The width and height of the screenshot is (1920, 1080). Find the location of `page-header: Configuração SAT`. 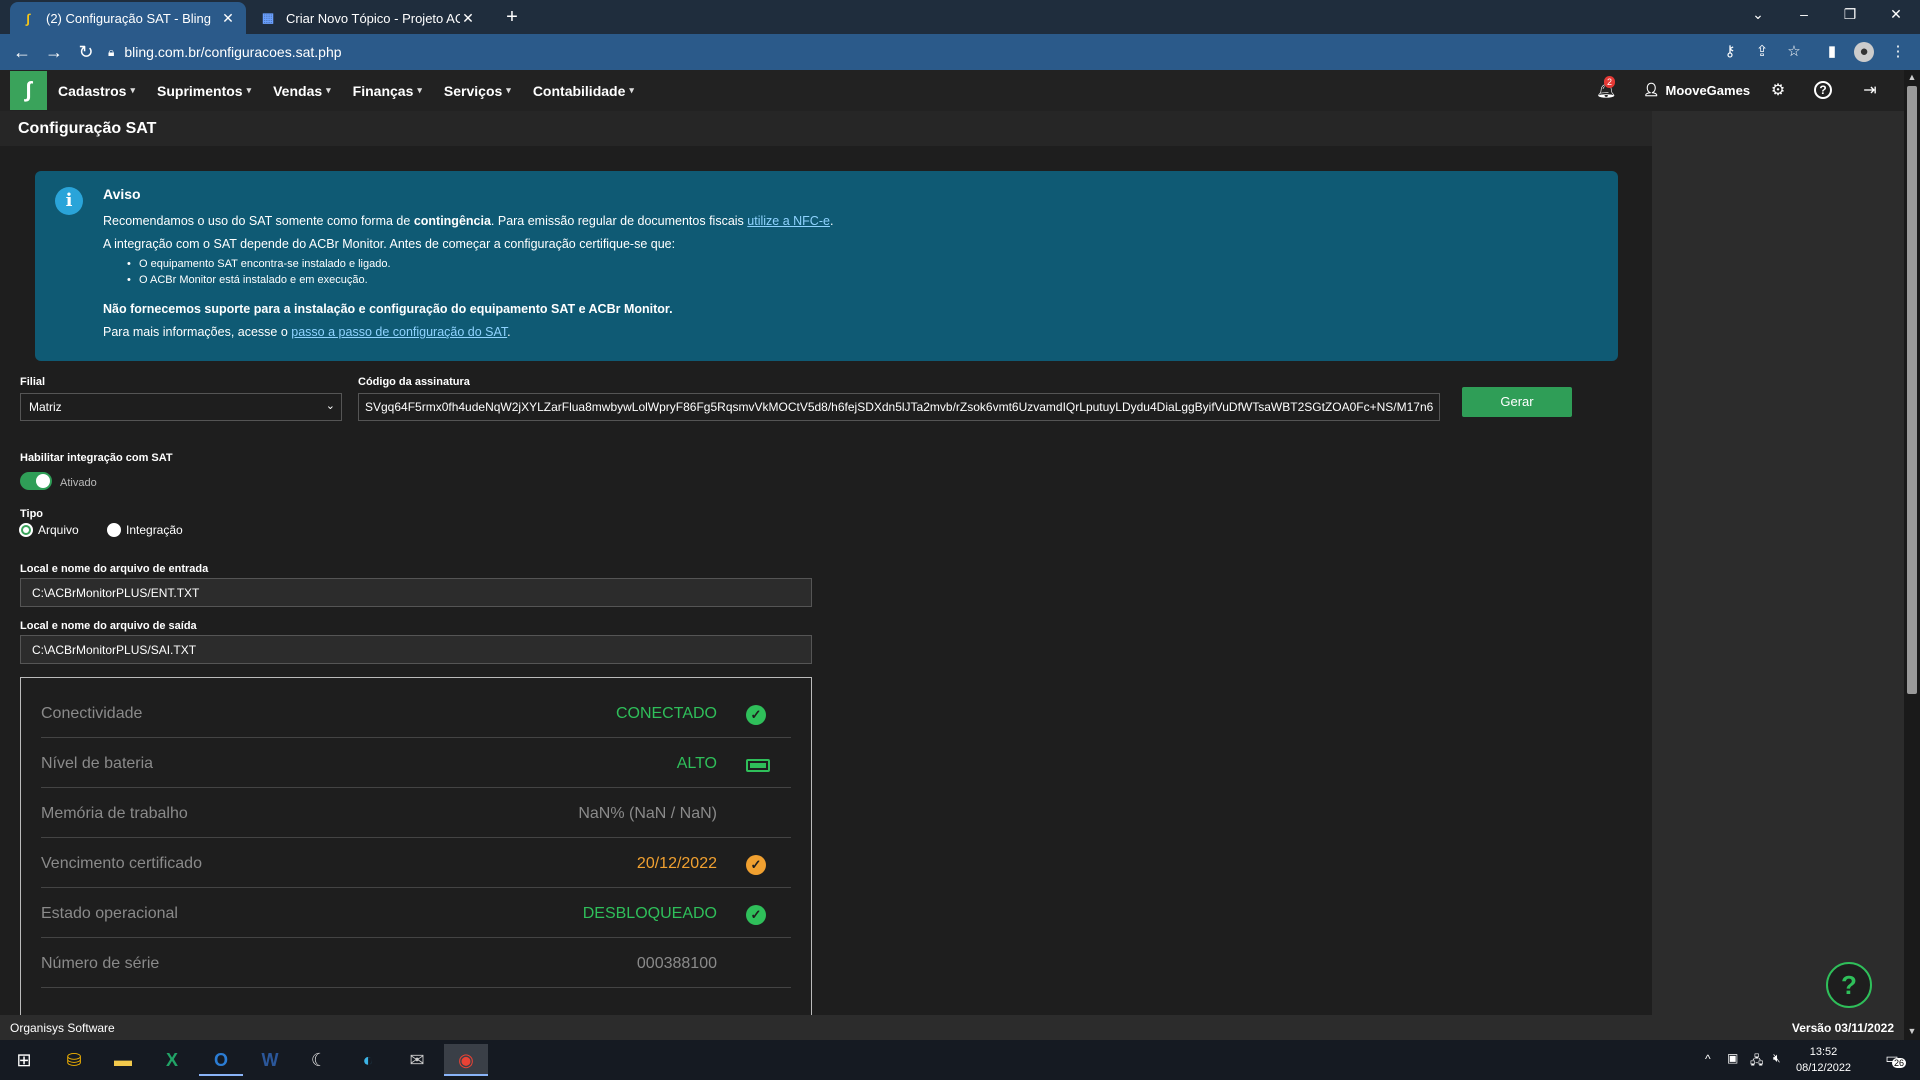

page-header: Configuração SAT is located at coordinates (826, 128).